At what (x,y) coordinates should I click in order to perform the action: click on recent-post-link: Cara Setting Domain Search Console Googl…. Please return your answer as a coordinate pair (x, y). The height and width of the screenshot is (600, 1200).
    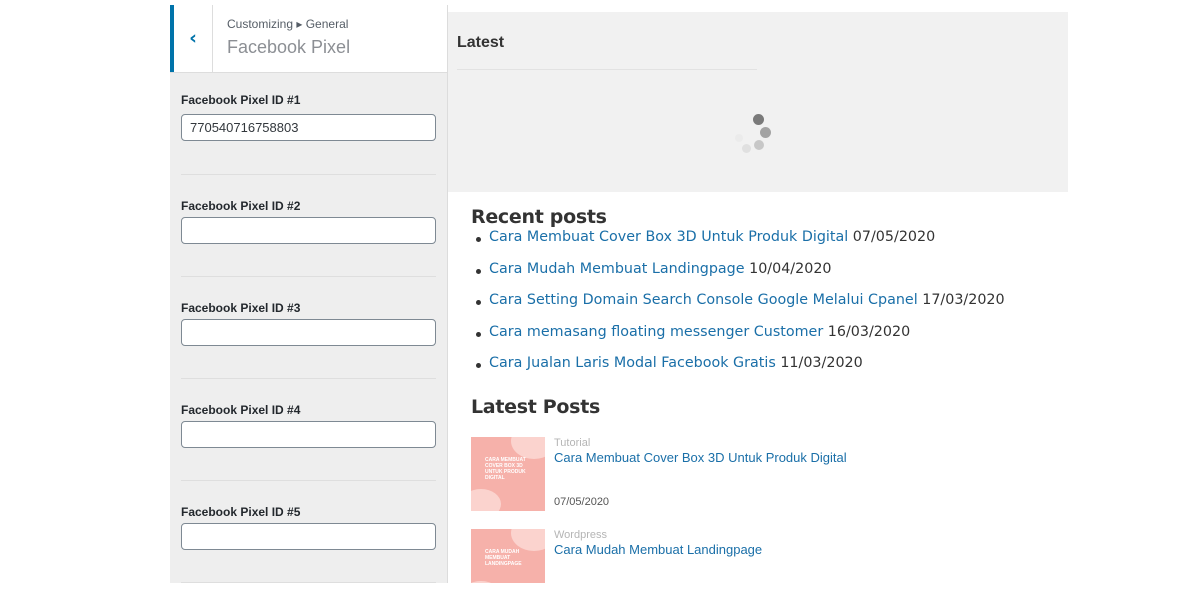
    Looking at the image, I should click on (703, 300).